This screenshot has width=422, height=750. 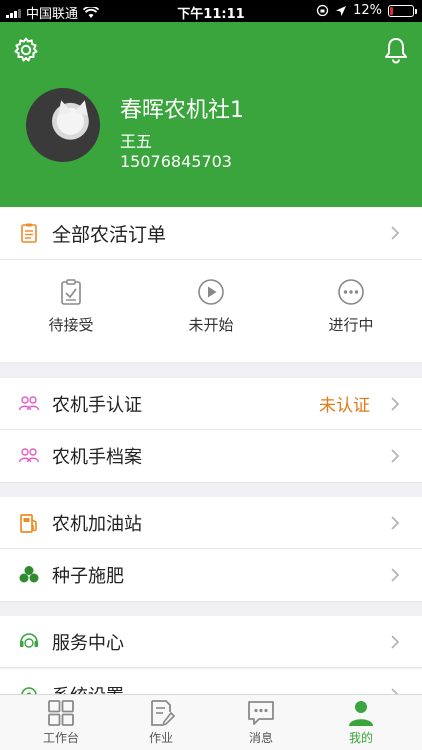 What do you see at coordinates (351, 292) in the screenshot?
I see `ellipsis-circle-icon` at bounding box center [351, 292].